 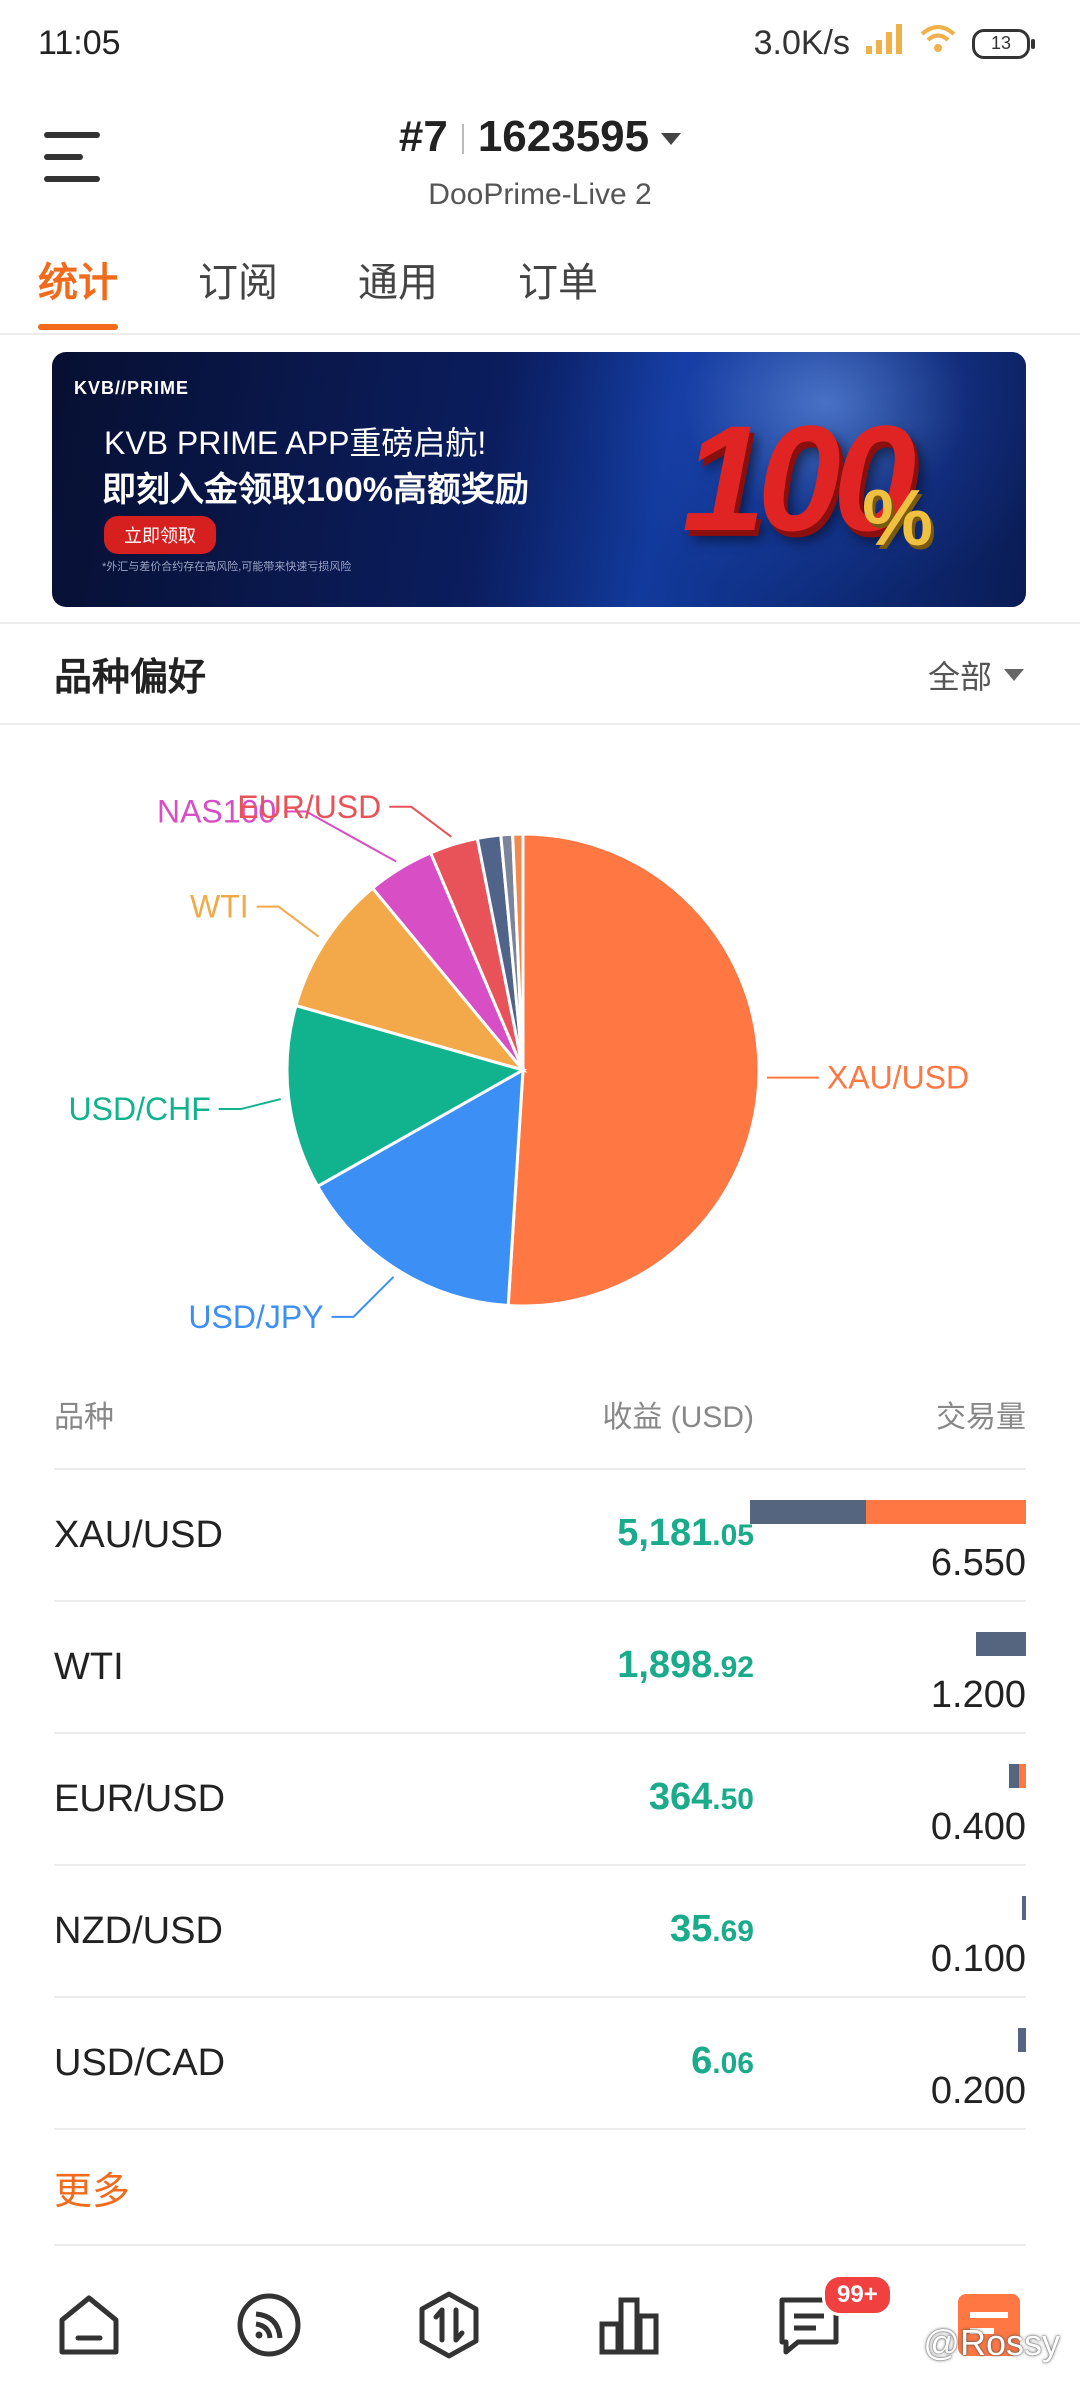 I want to click on banner-percent-graphic: %, so click(x=898, y=517).